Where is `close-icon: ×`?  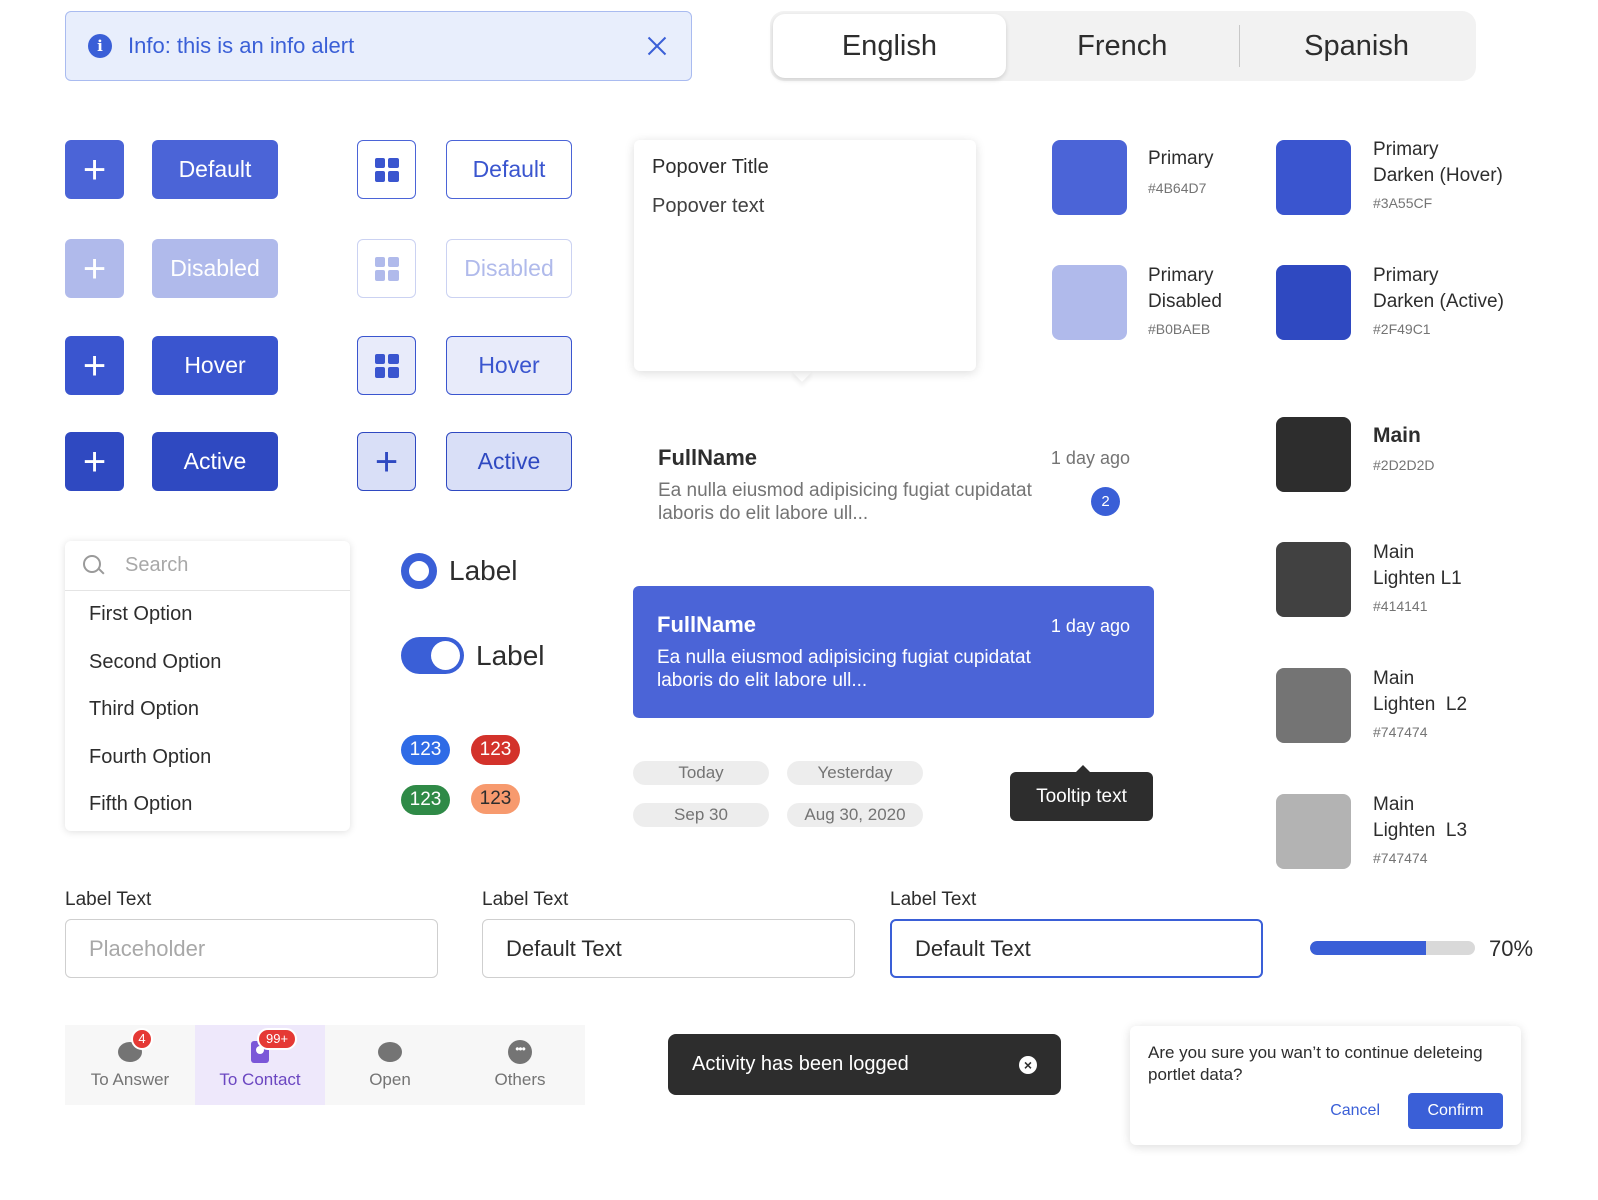
close-icon: × is located at coordinates (1028, 1064).